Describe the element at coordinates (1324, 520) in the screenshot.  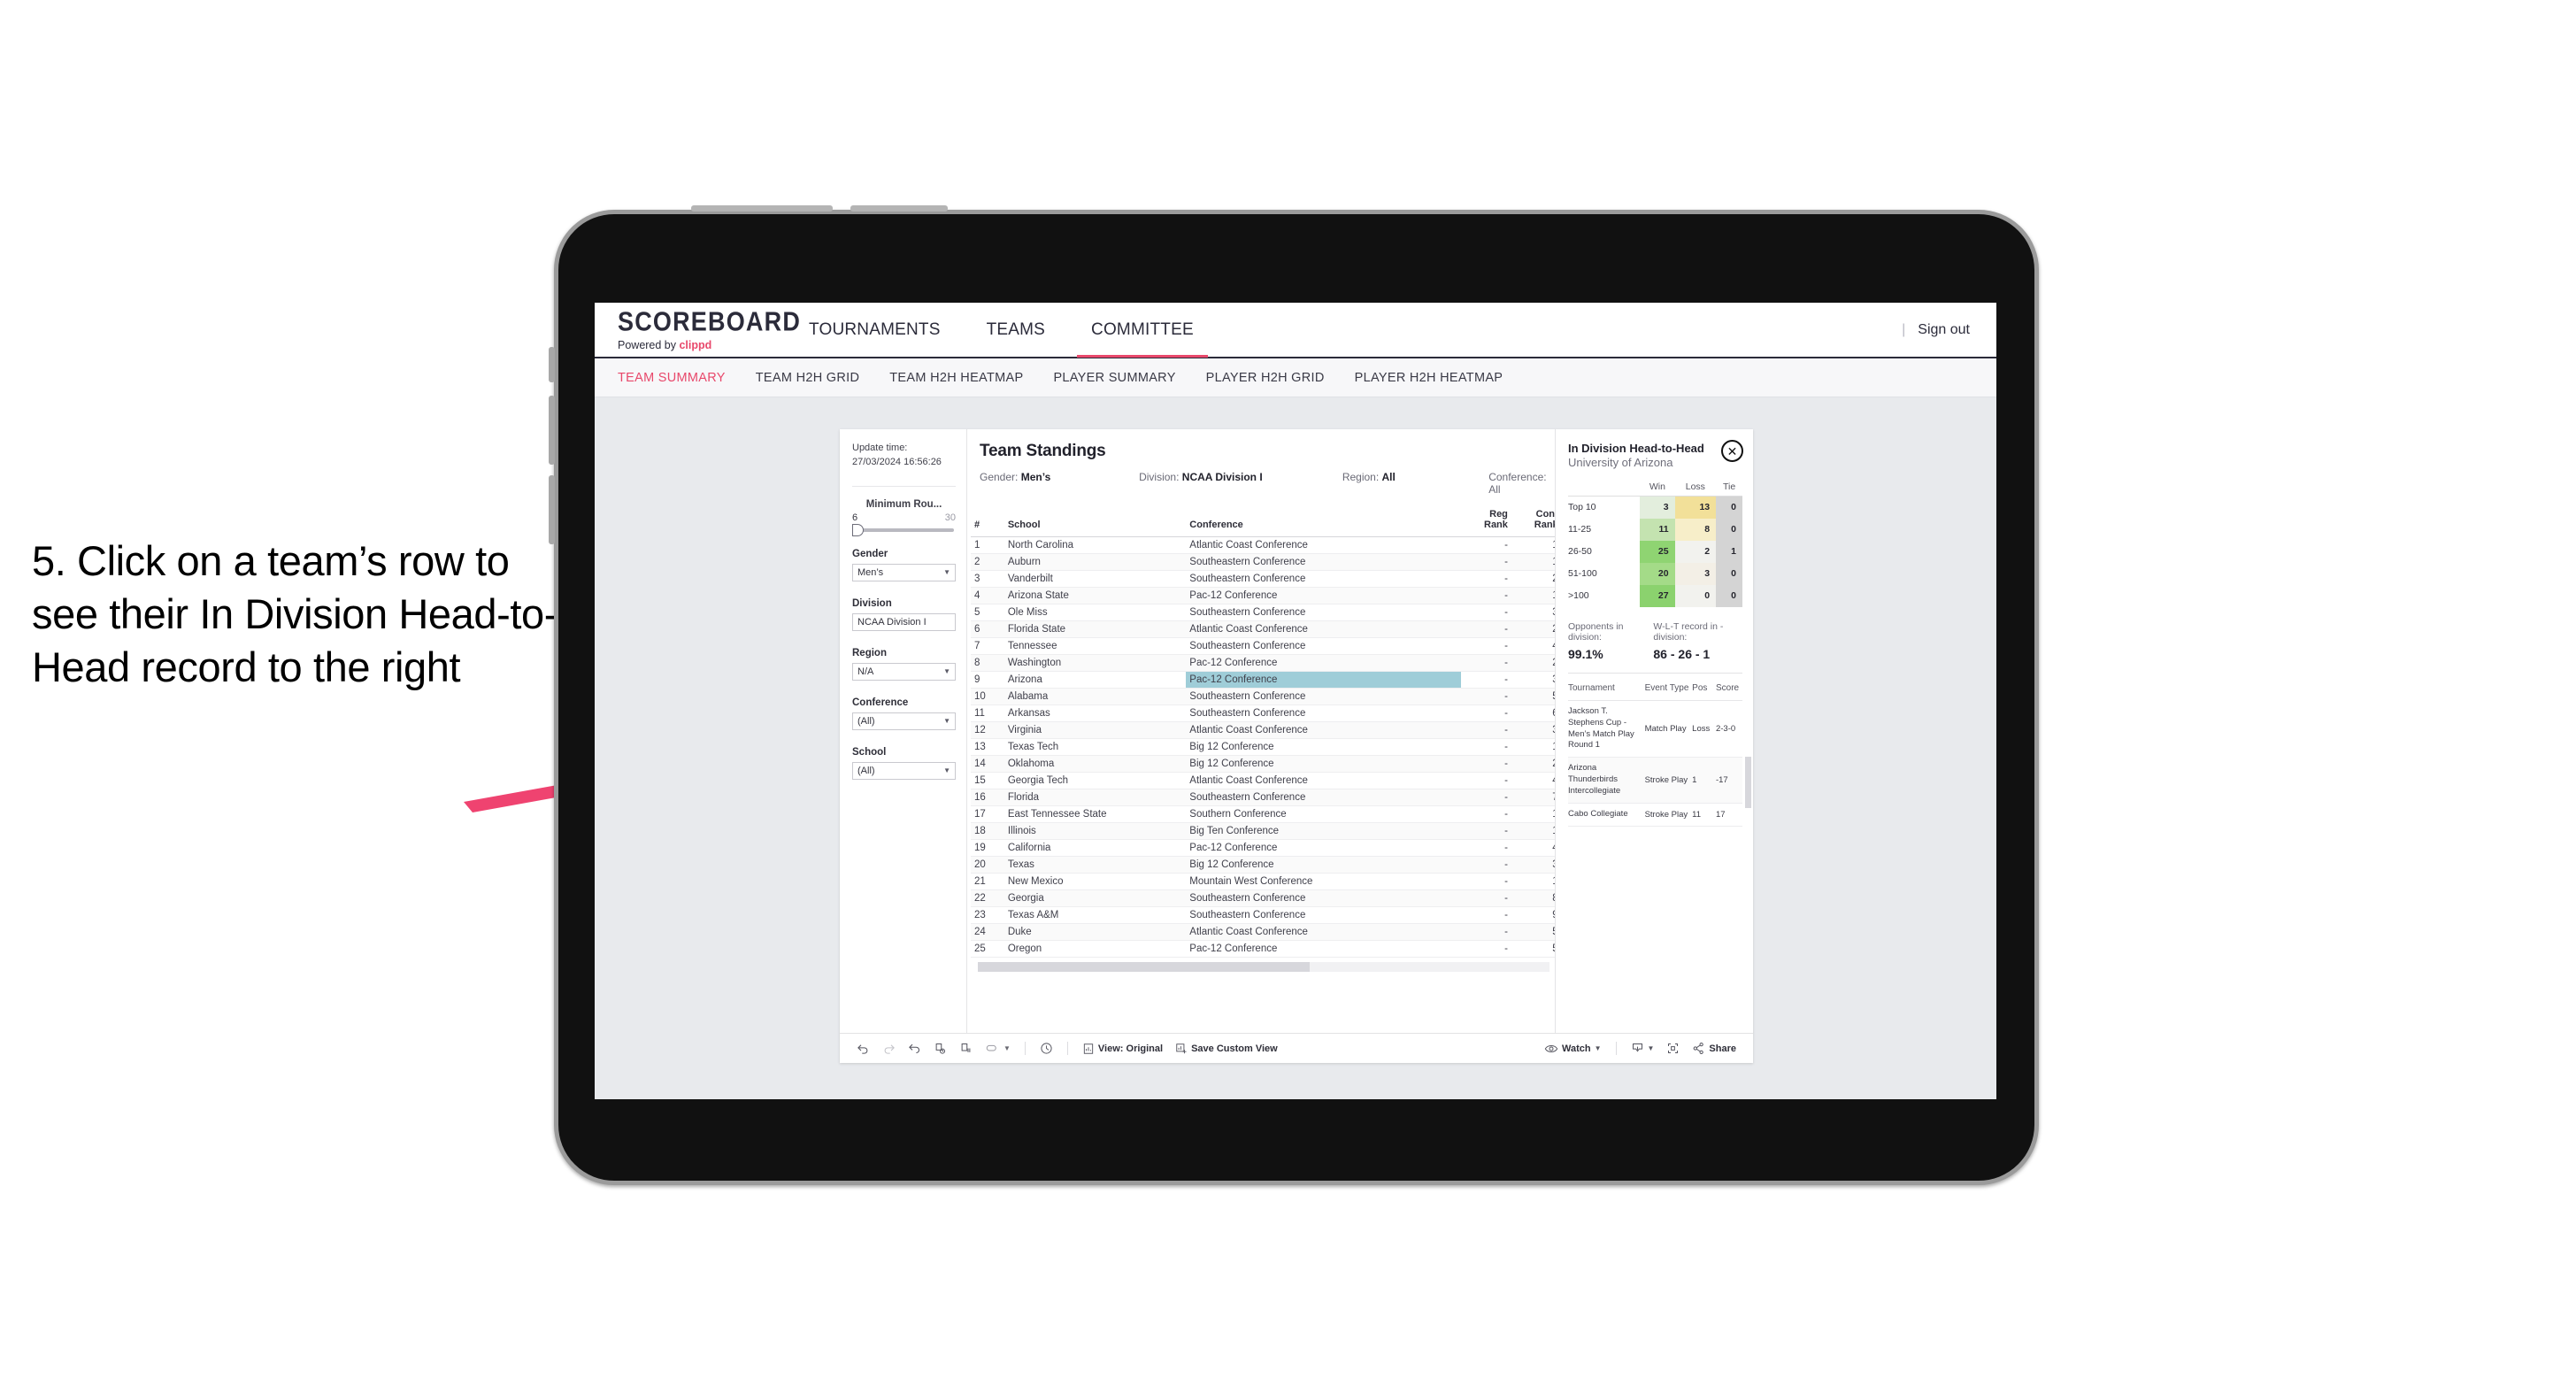
I see `col-conference: Conference` at that location.